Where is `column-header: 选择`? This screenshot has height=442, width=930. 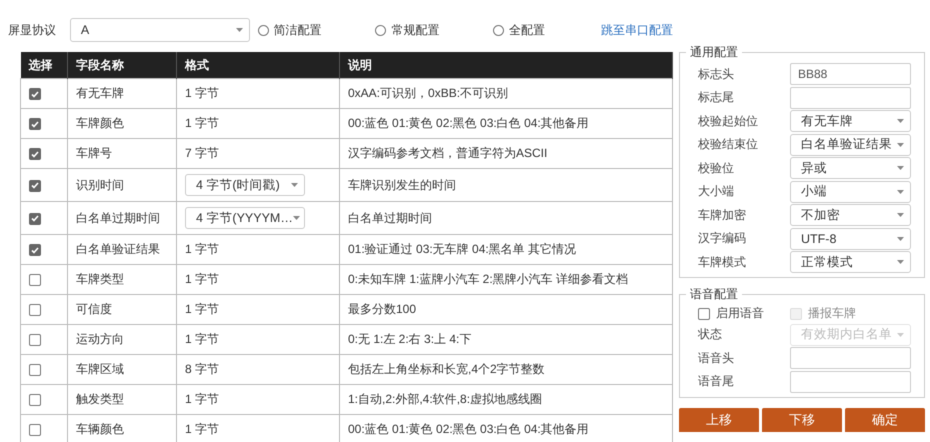
column-header: 选择 is located at coordinates (44, 65).